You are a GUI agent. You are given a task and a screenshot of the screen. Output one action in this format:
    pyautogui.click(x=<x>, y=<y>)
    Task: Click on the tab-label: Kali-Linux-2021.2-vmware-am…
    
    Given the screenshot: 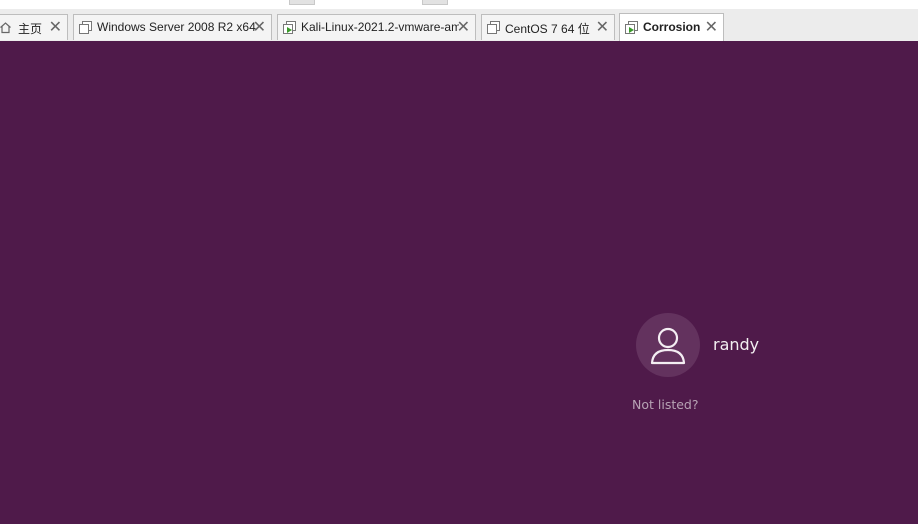 What is the action you would take?
    pyautogui.click(x=380, y=27)
    